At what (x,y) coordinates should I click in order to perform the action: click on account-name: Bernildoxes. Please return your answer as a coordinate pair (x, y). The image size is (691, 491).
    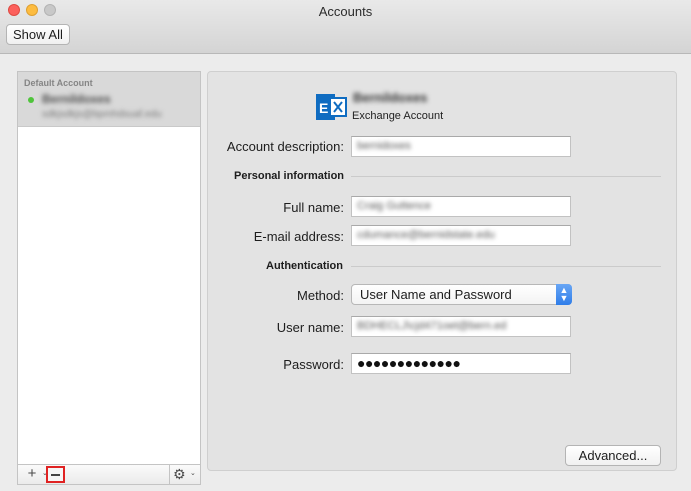
    Looking at the image, I should click on (76, 99).